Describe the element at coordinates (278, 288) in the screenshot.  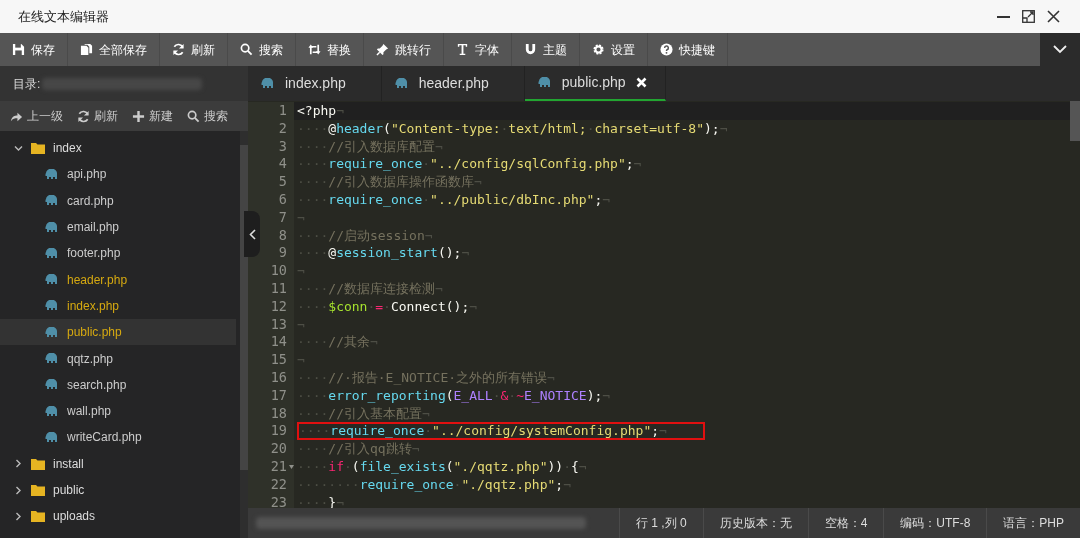
I see `line-number: 11` at that location.